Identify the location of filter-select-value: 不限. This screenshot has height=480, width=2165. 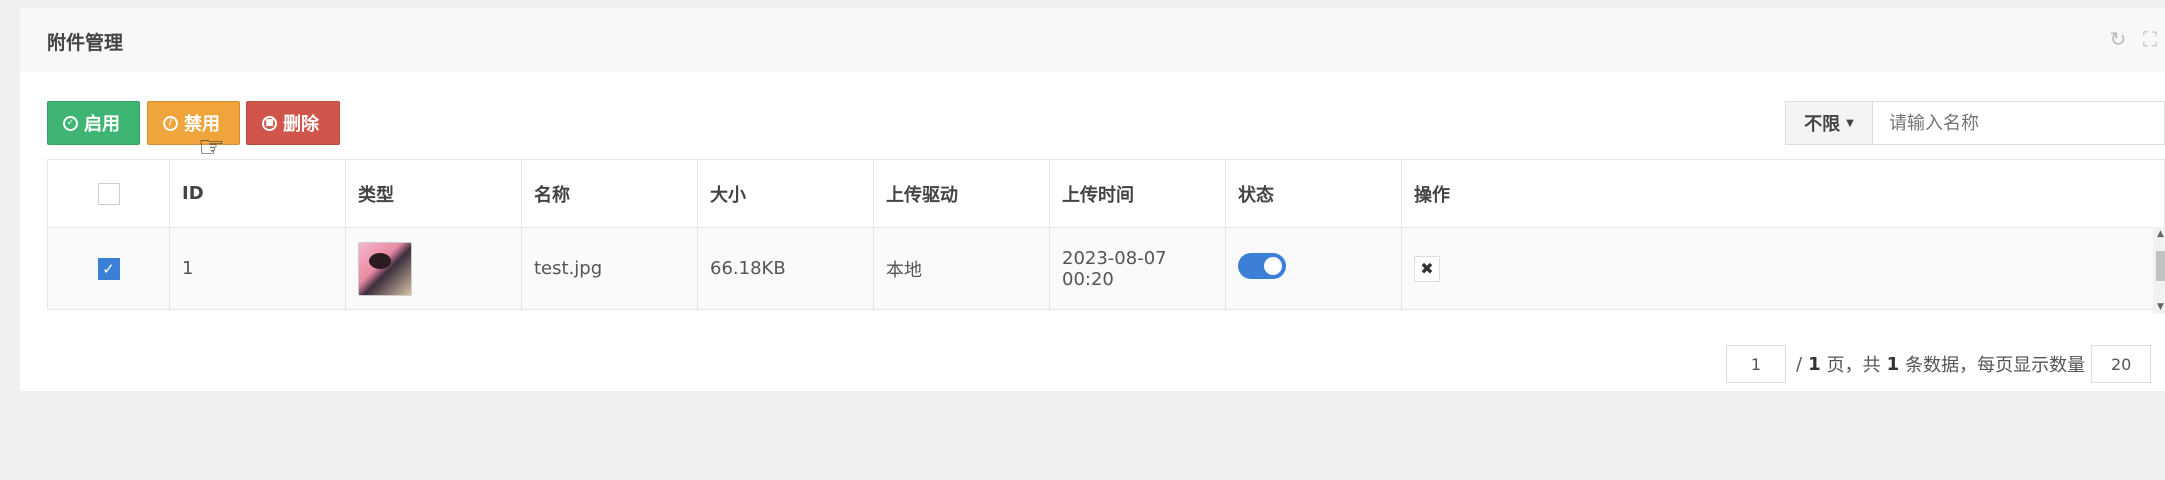
(1822, 124).